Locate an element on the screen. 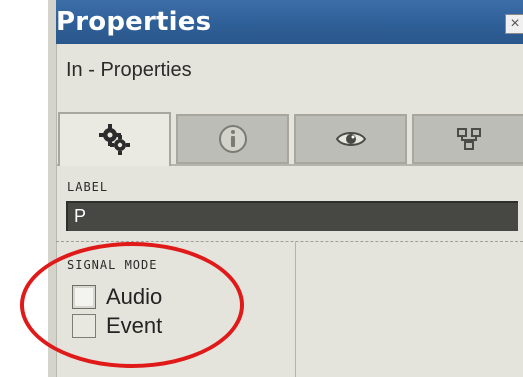  column-divider is located at coordinates (295, 309).